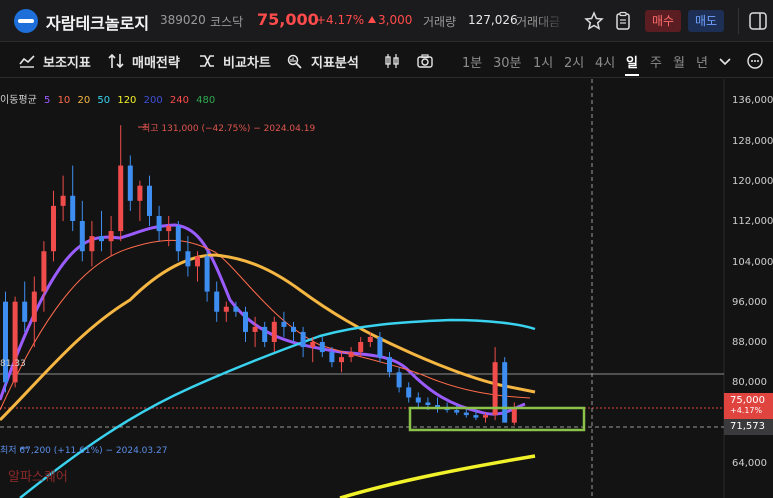 The width and height of the screenshot is (773, 498). Describe the element at coordinates (372, 19) in the screenshot. I see `up-triangle-icon` at that location.